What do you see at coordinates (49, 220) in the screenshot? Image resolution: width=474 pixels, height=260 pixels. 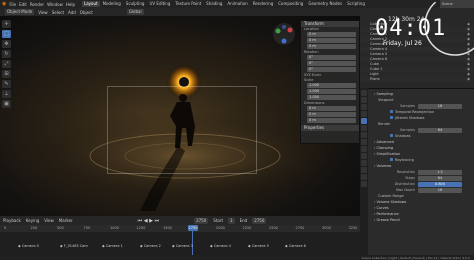 I see `timeline-menu-view: View` at bounding box center [49, 220].